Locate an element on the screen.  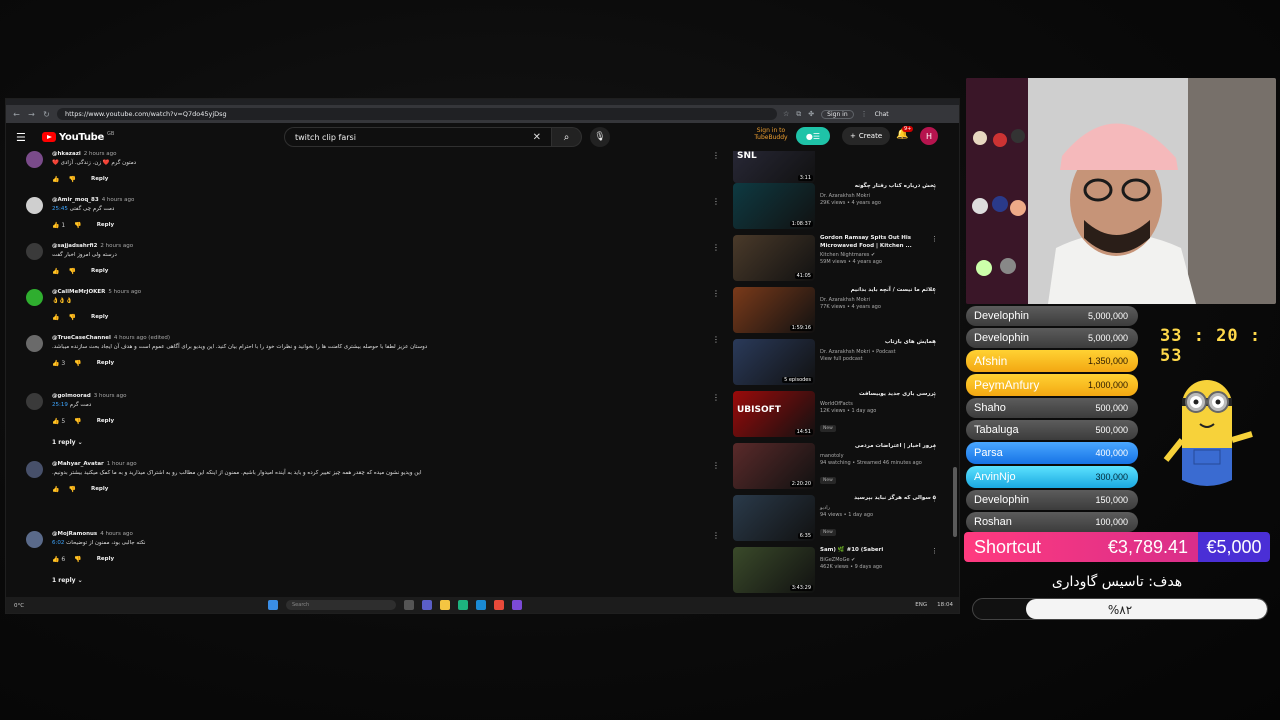
video-title: علائم ما نیست / آنچه باید بدانیم is located at coordinates (878, 291).